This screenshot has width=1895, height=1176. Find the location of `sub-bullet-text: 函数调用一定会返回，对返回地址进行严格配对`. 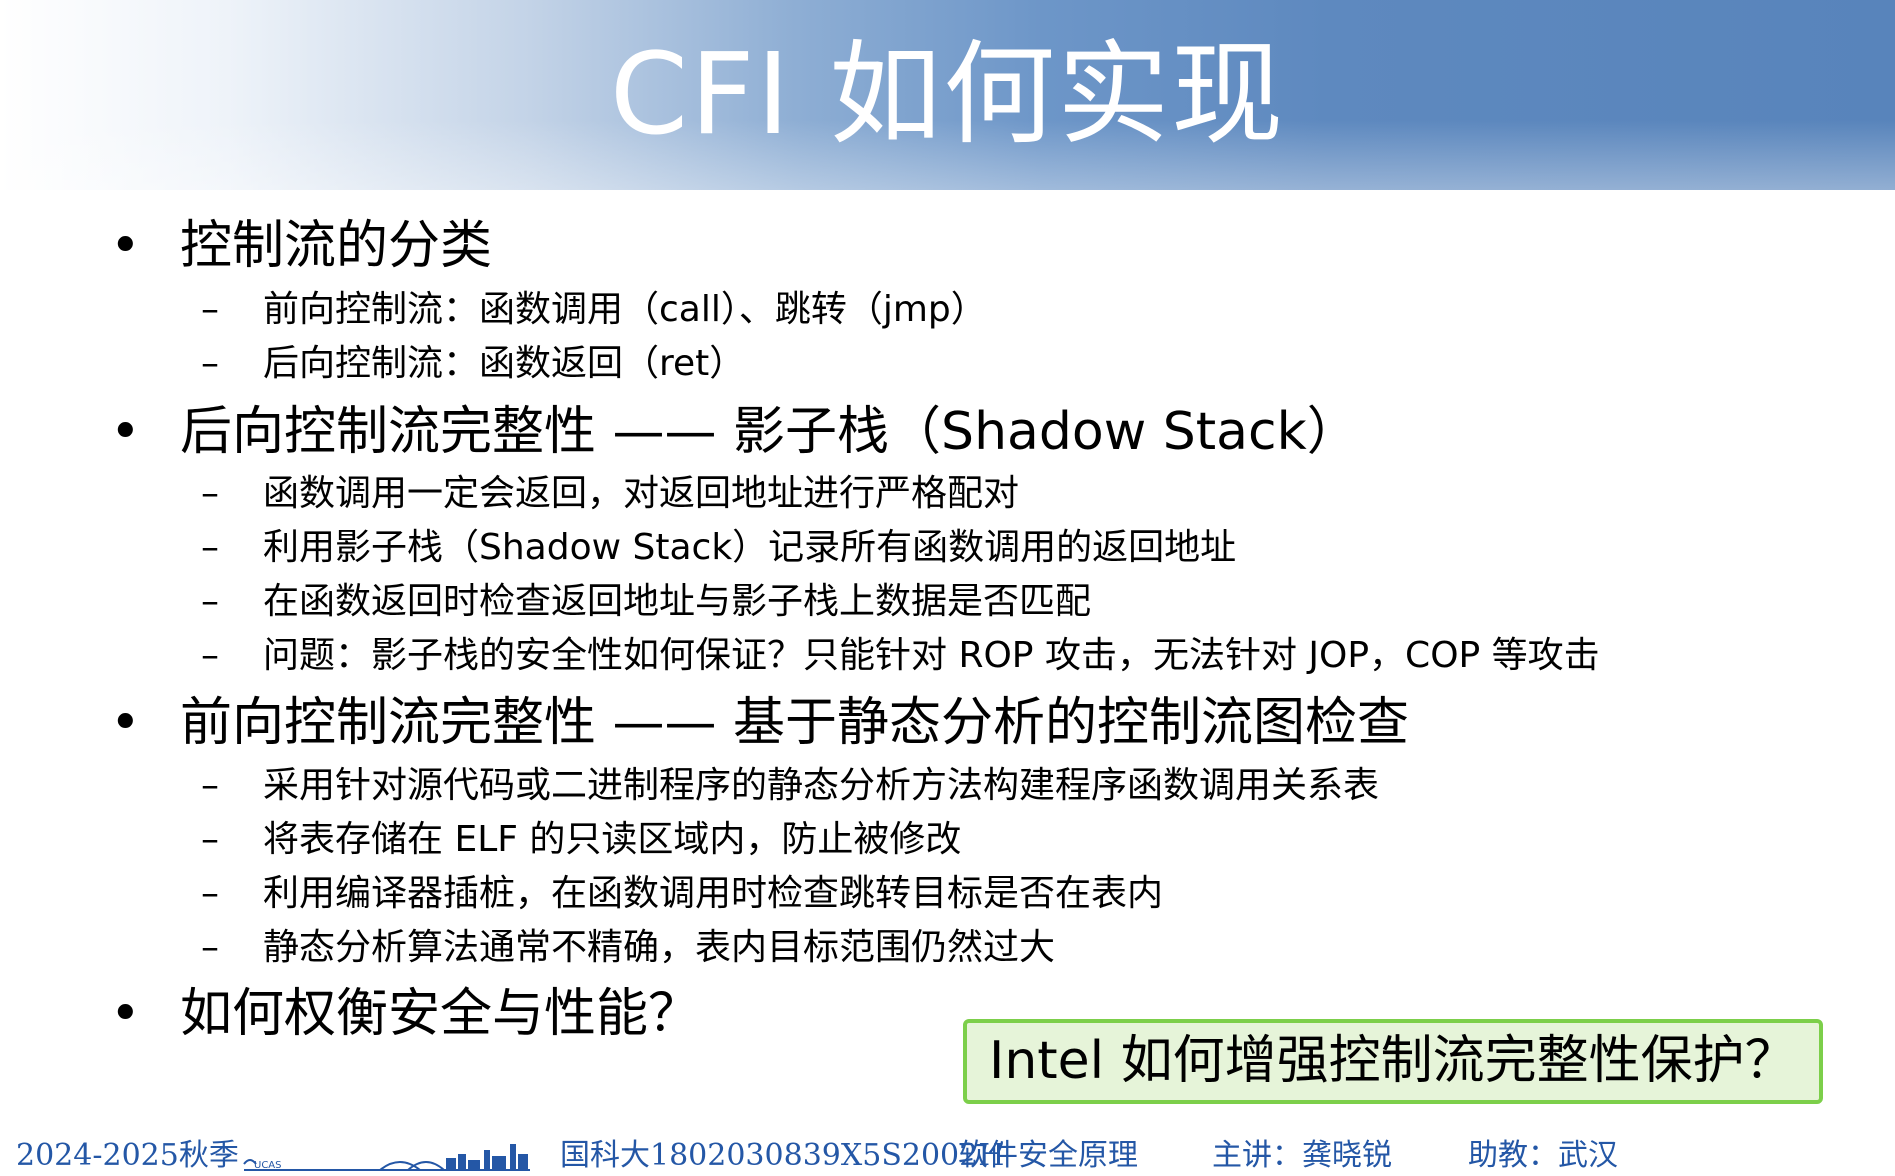

sub-bullet-text: 函数调用一定会返回，对返回地址进行严格配对 is located at coordinates (641, 493).